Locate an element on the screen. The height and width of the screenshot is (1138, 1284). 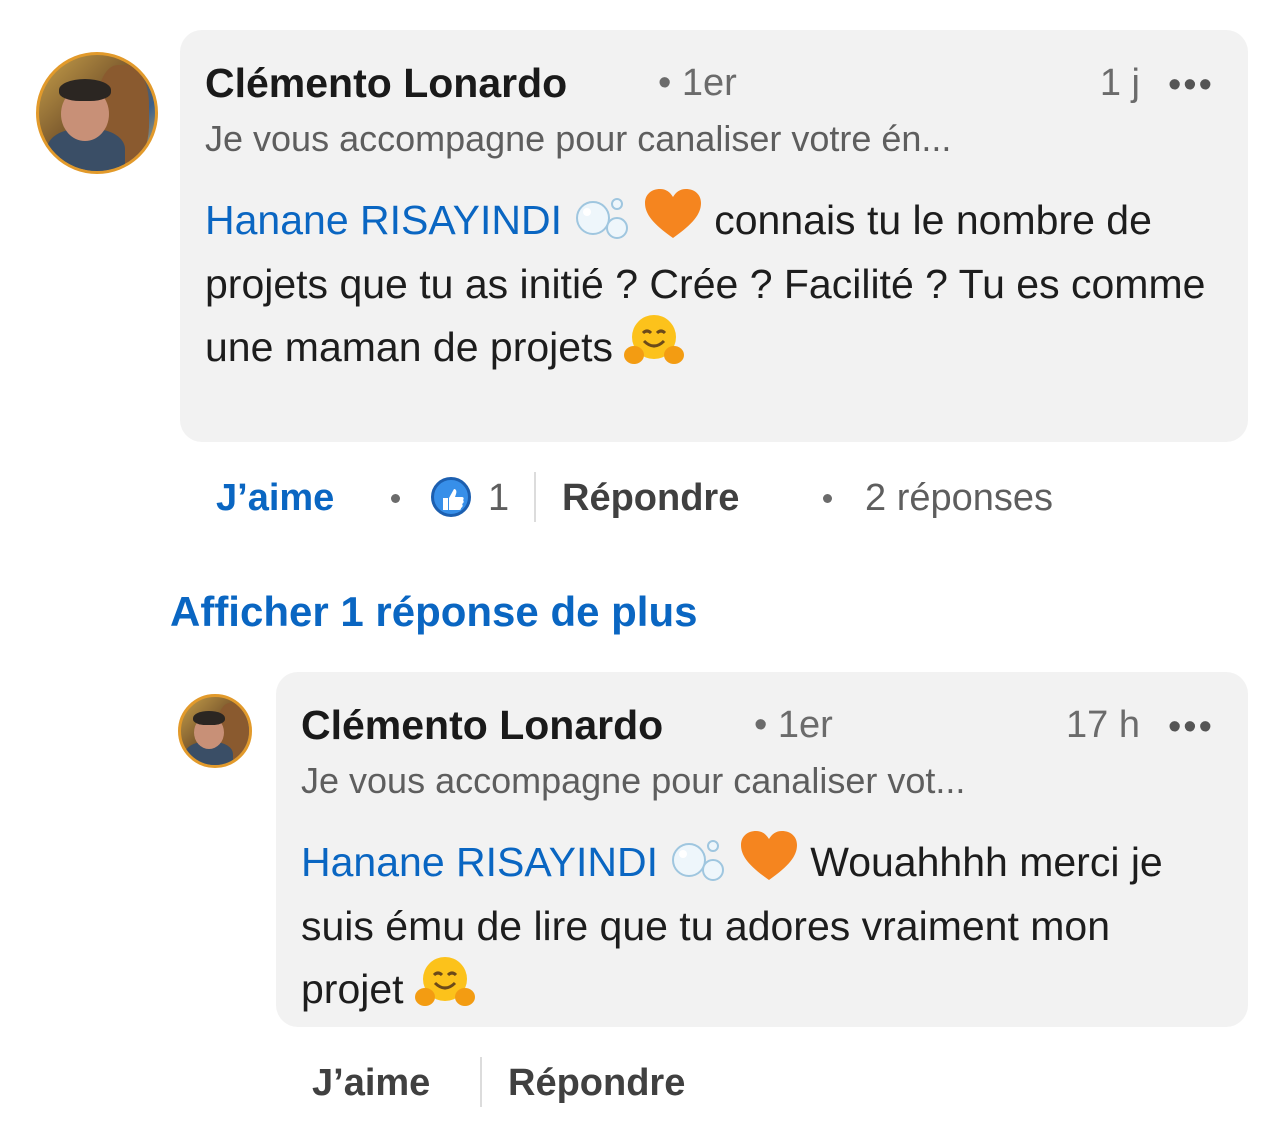
replies-count: 2 réponses is located at coordinates (959, 498).